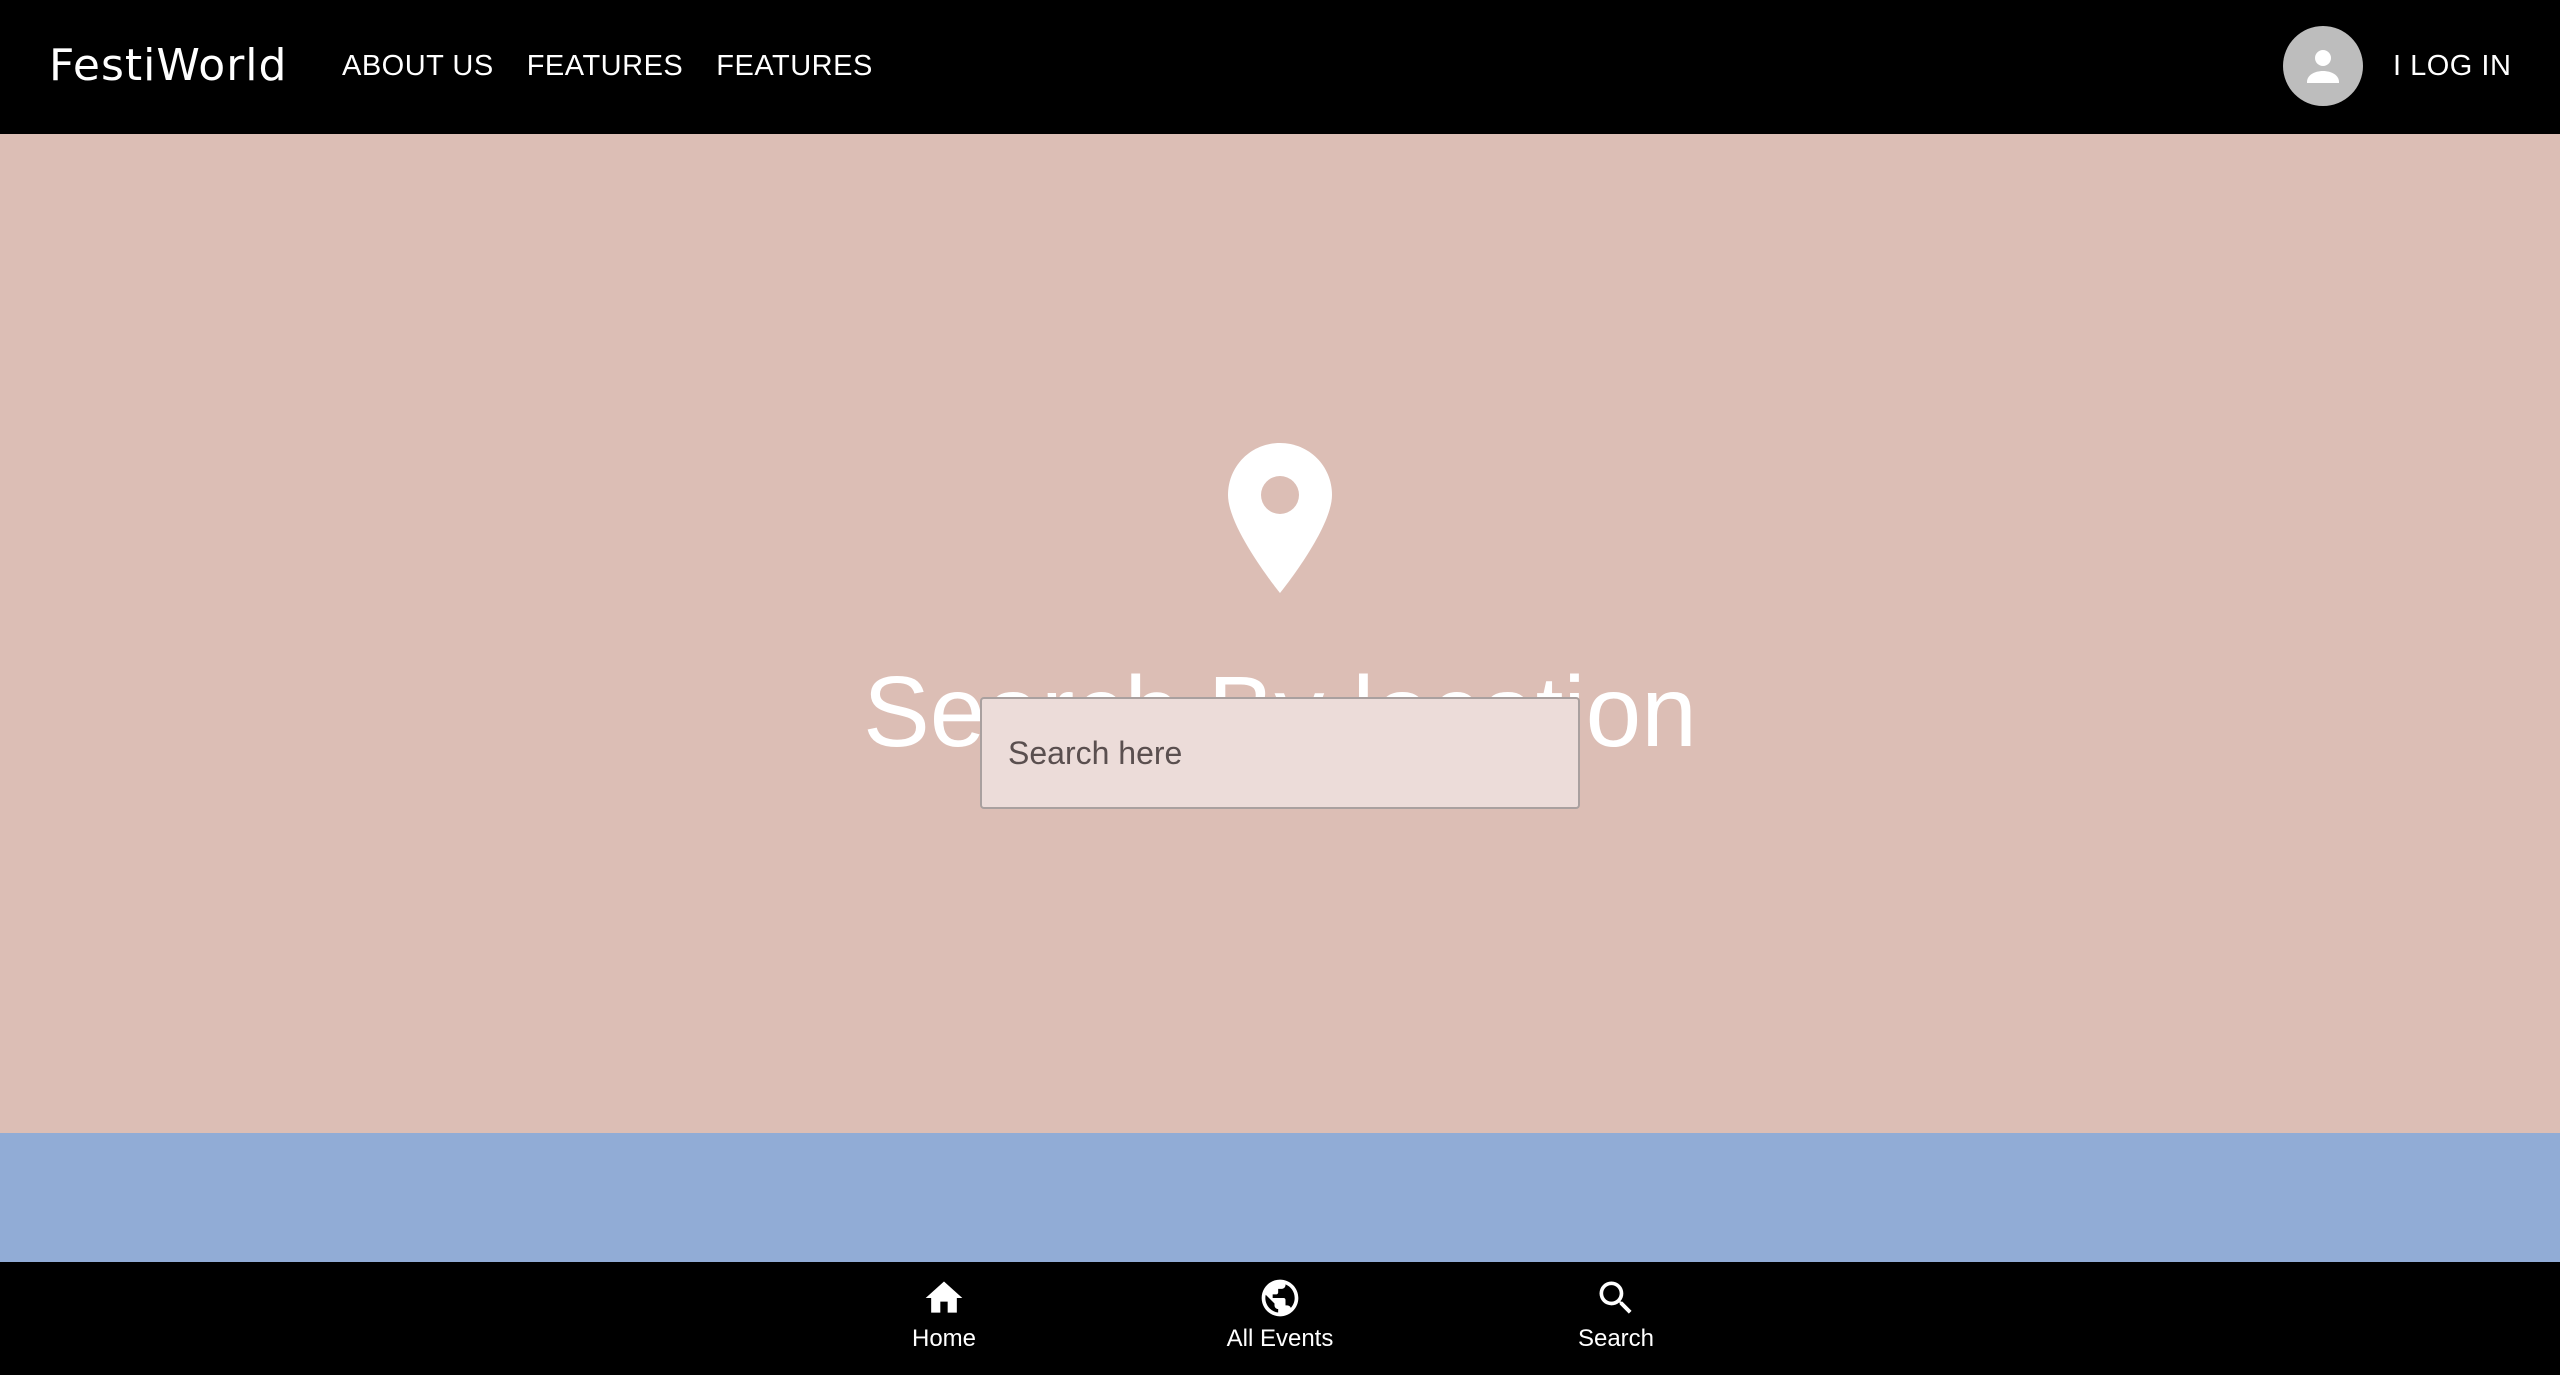 The image size is (2560, 1375). What do you see at coordinates (1615, 1297) in the screenshot?
I see `search-icon` at bounding box center [1615, 1297].